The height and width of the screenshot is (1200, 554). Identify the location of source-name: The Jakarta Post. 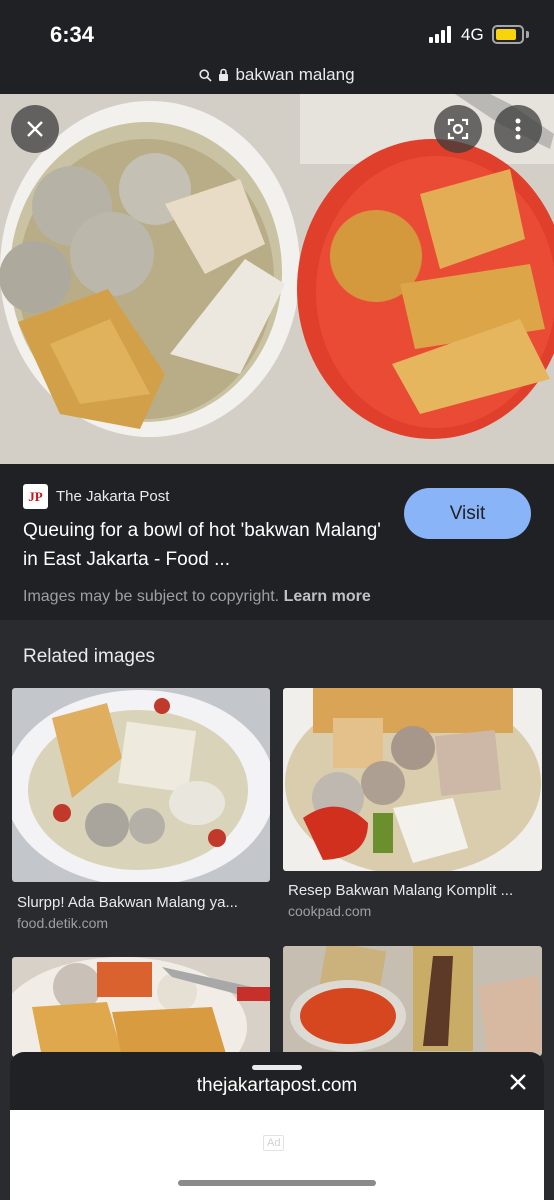
(112, 496).